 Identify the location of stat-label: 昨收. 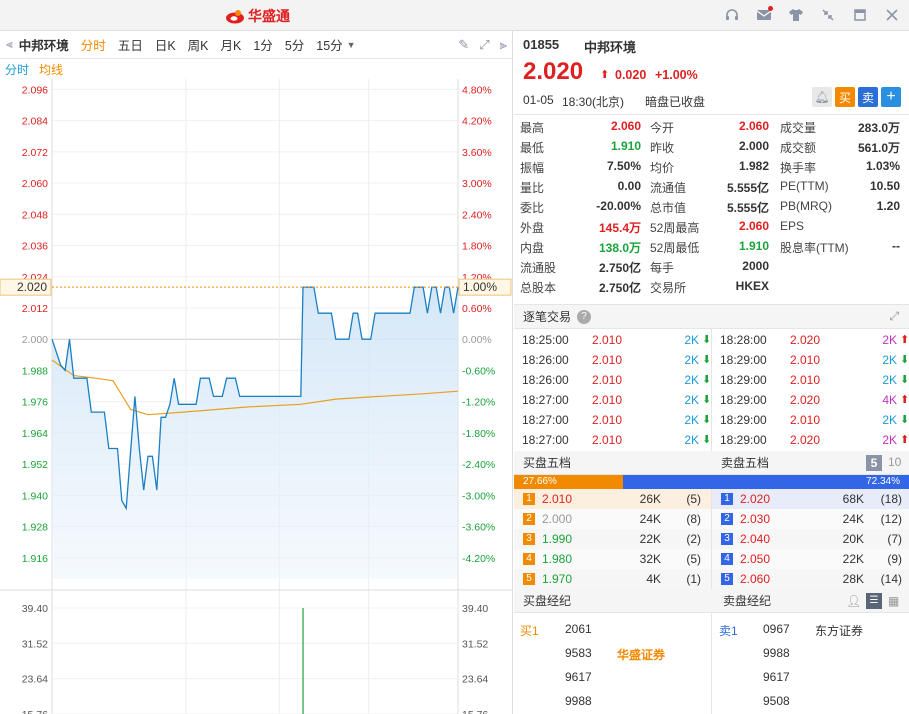
(662, 148).